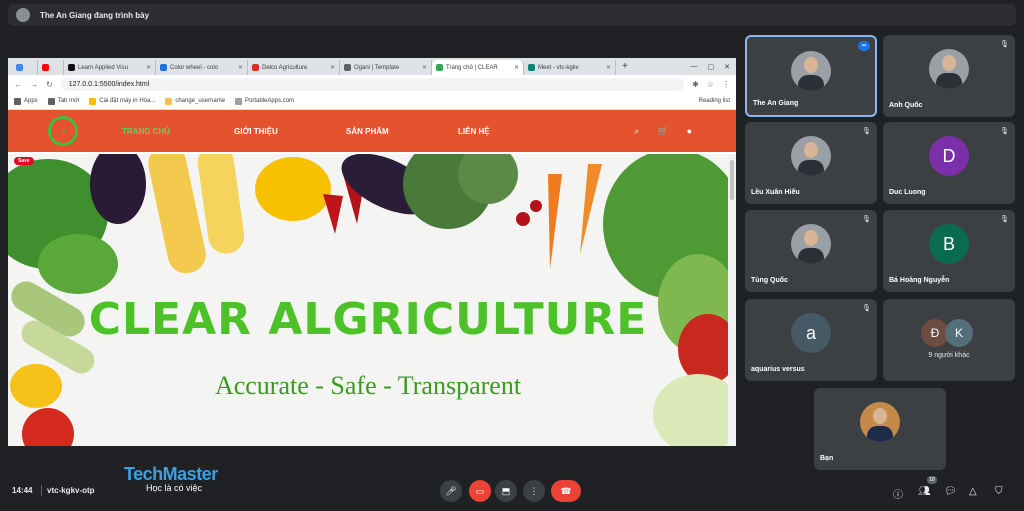  I want to click on bookmark-item: Tab mới, so click(63, 101).